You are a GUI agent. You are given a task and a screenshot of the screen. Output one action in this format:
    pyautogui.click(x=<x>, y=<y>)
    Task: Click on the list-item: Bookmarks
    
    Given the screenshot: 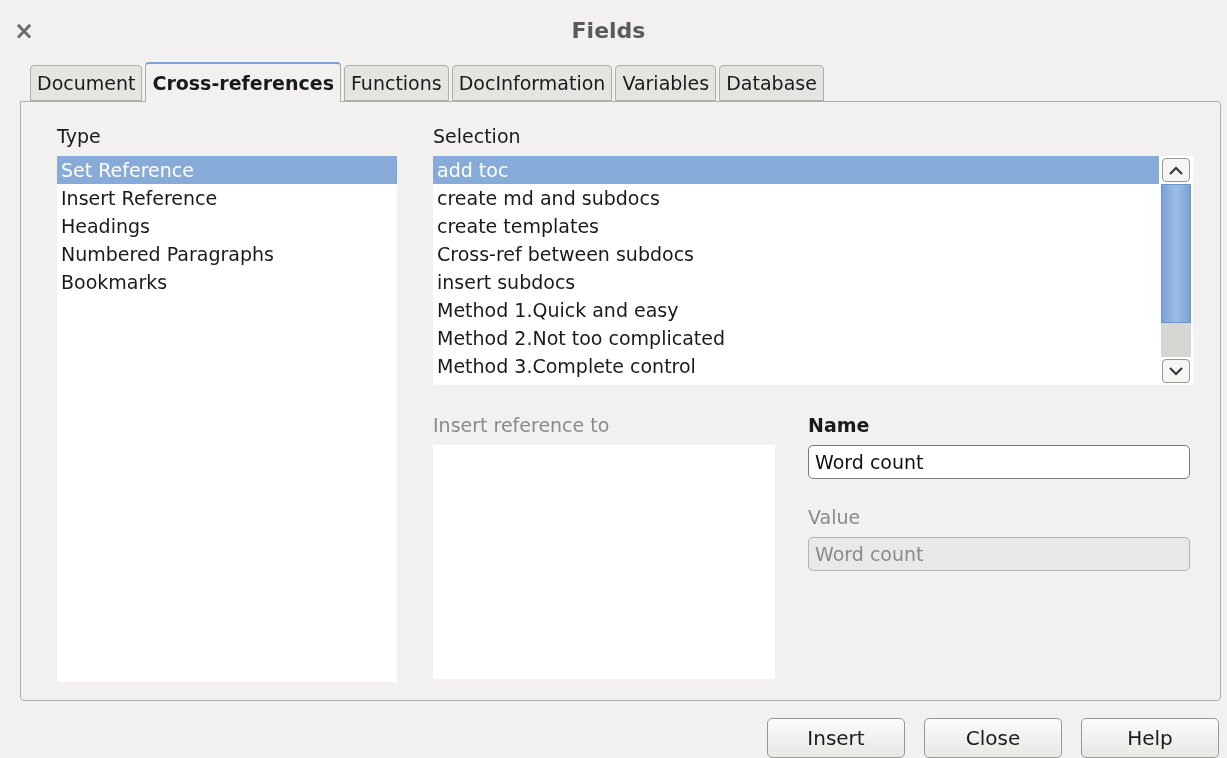 What is the action you would take?
    pyautogui.click(x=227, y=282)
    